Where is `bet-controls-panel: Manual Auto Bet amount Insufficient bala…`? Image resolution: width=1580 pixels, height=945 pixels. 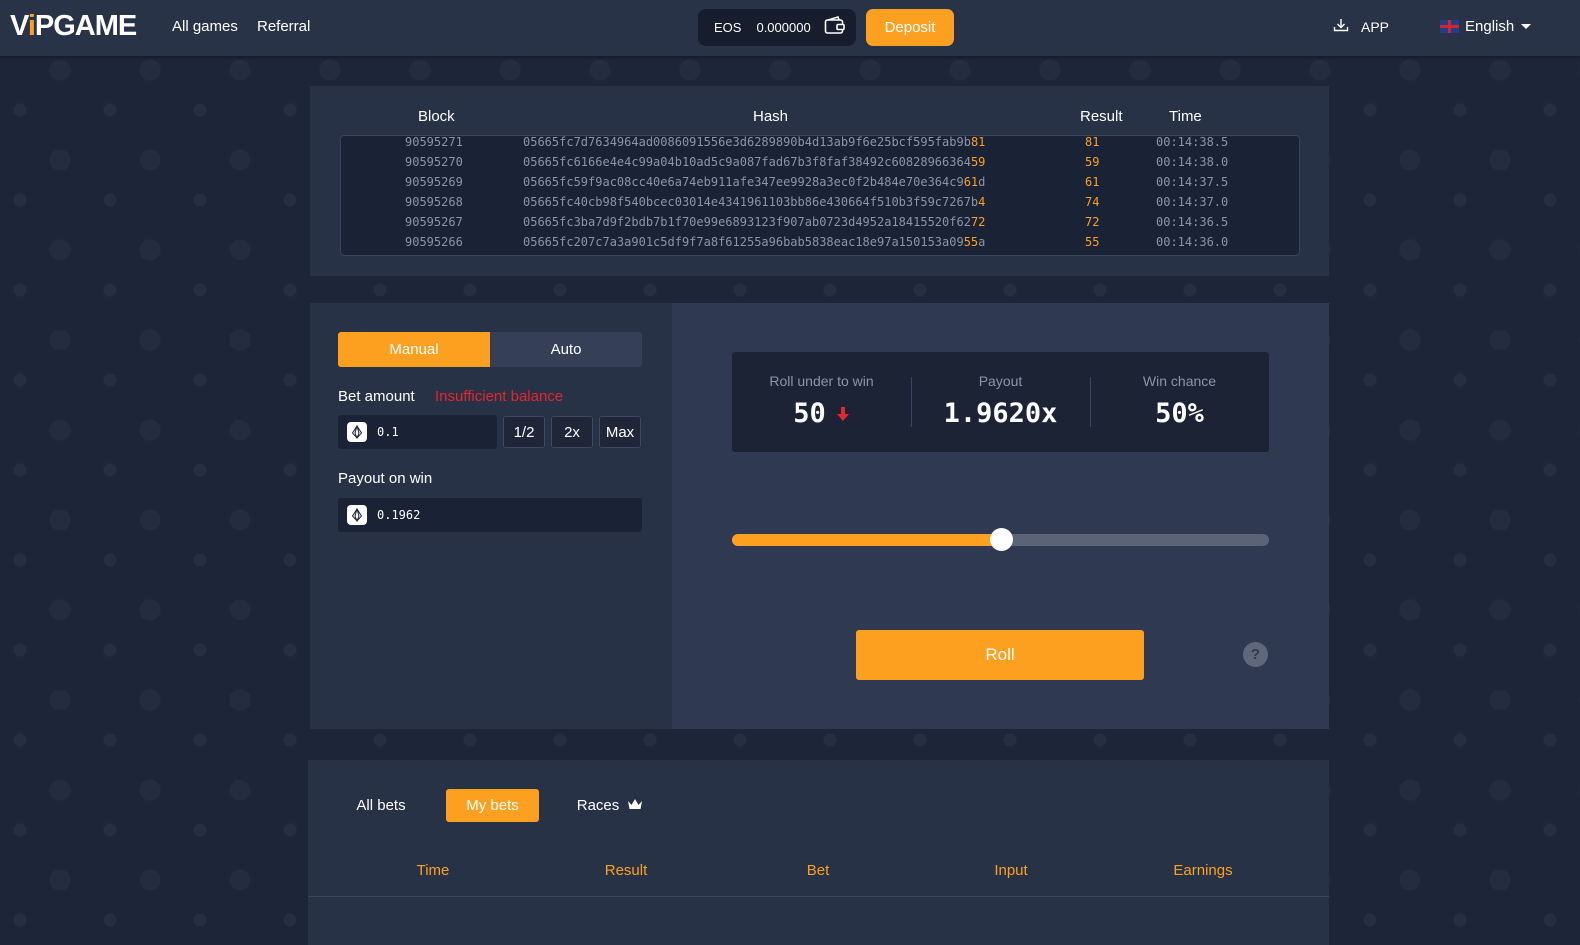 bet-controls-panel: Manual Auto Bet amount Insufficient bala… is located at coordinates (491, 516).